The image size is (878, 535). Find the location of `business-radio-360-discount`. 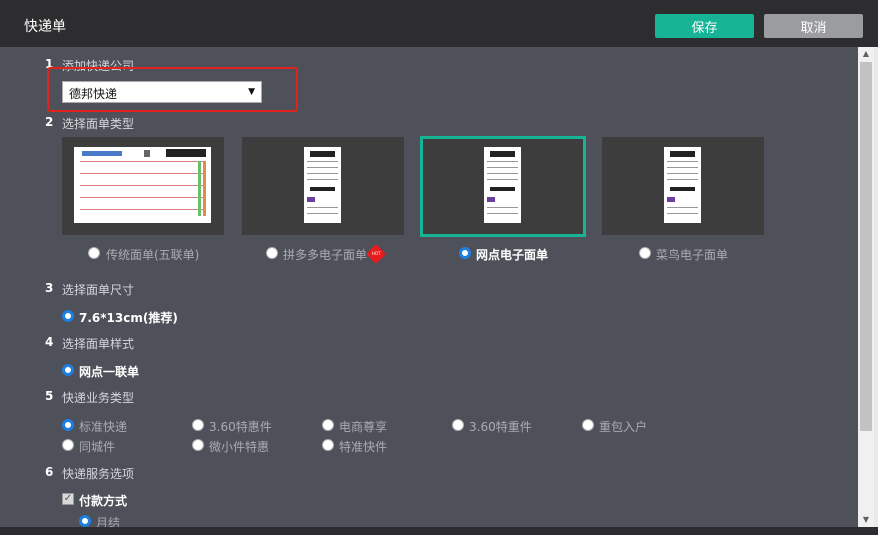

business-radio-360-discount is located at coordinates (198, 425).